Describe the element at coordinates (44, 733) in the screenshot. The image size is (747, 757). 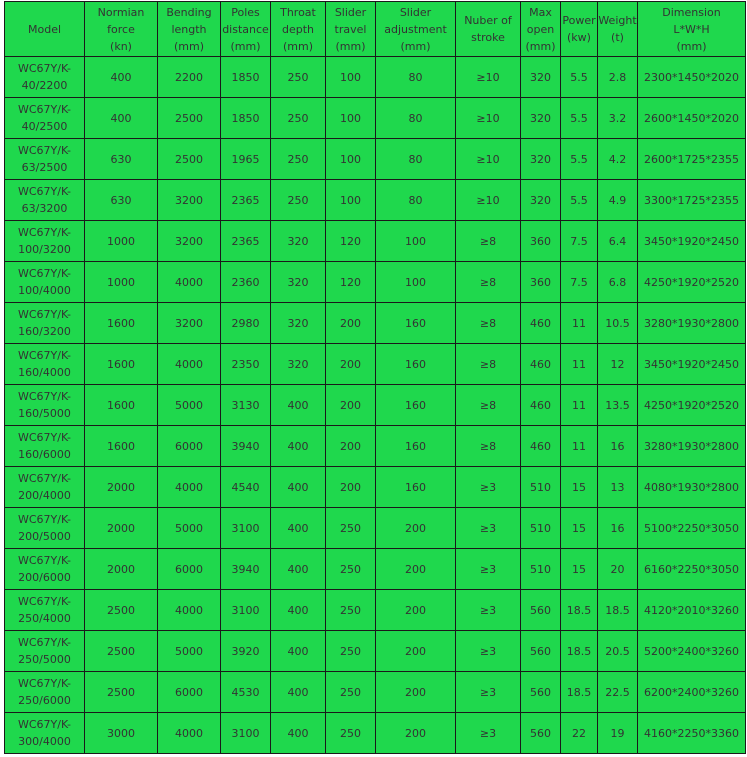
I see `cell-model: WC67Y/K- 300/4000` at that location.